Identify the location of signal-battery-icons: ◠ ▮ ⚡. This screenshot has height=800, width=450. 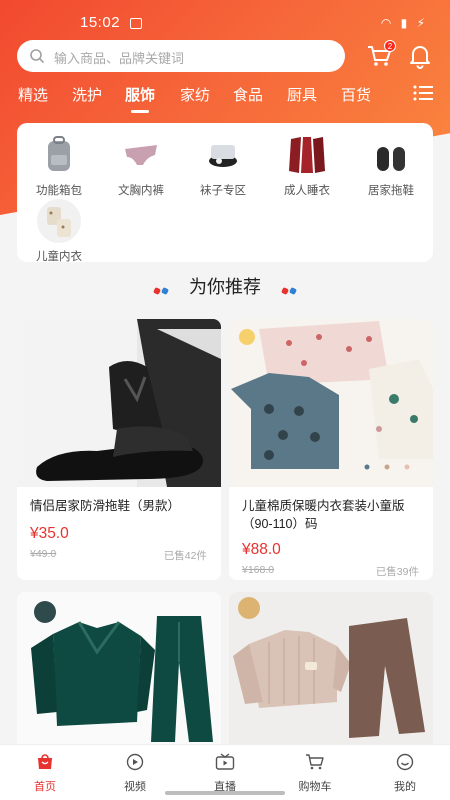
(404, 23).